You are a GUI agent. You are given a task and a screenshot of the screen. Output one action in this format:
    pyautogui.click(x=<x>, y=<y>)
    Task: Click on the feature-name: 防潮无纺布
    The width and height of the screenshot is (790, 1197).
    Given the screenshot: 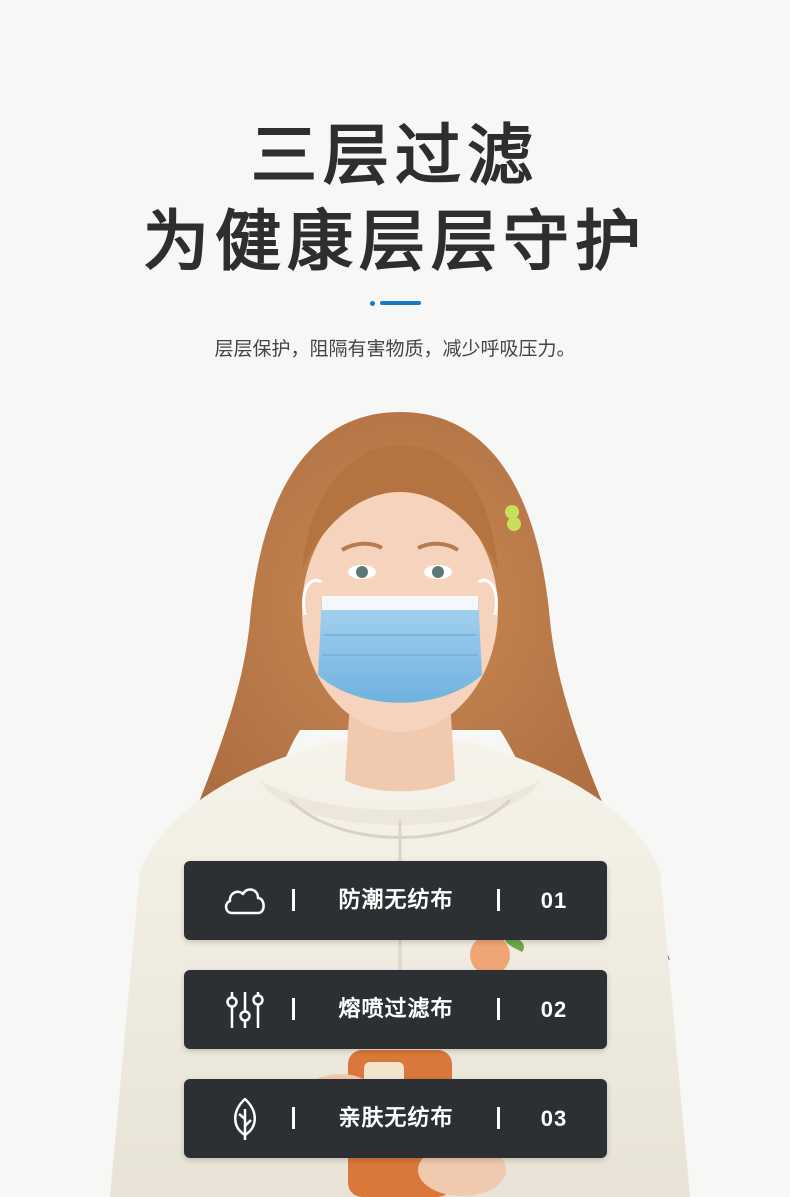 What is the action you would take?
    pyautogui.click(x=396, y=900)
    